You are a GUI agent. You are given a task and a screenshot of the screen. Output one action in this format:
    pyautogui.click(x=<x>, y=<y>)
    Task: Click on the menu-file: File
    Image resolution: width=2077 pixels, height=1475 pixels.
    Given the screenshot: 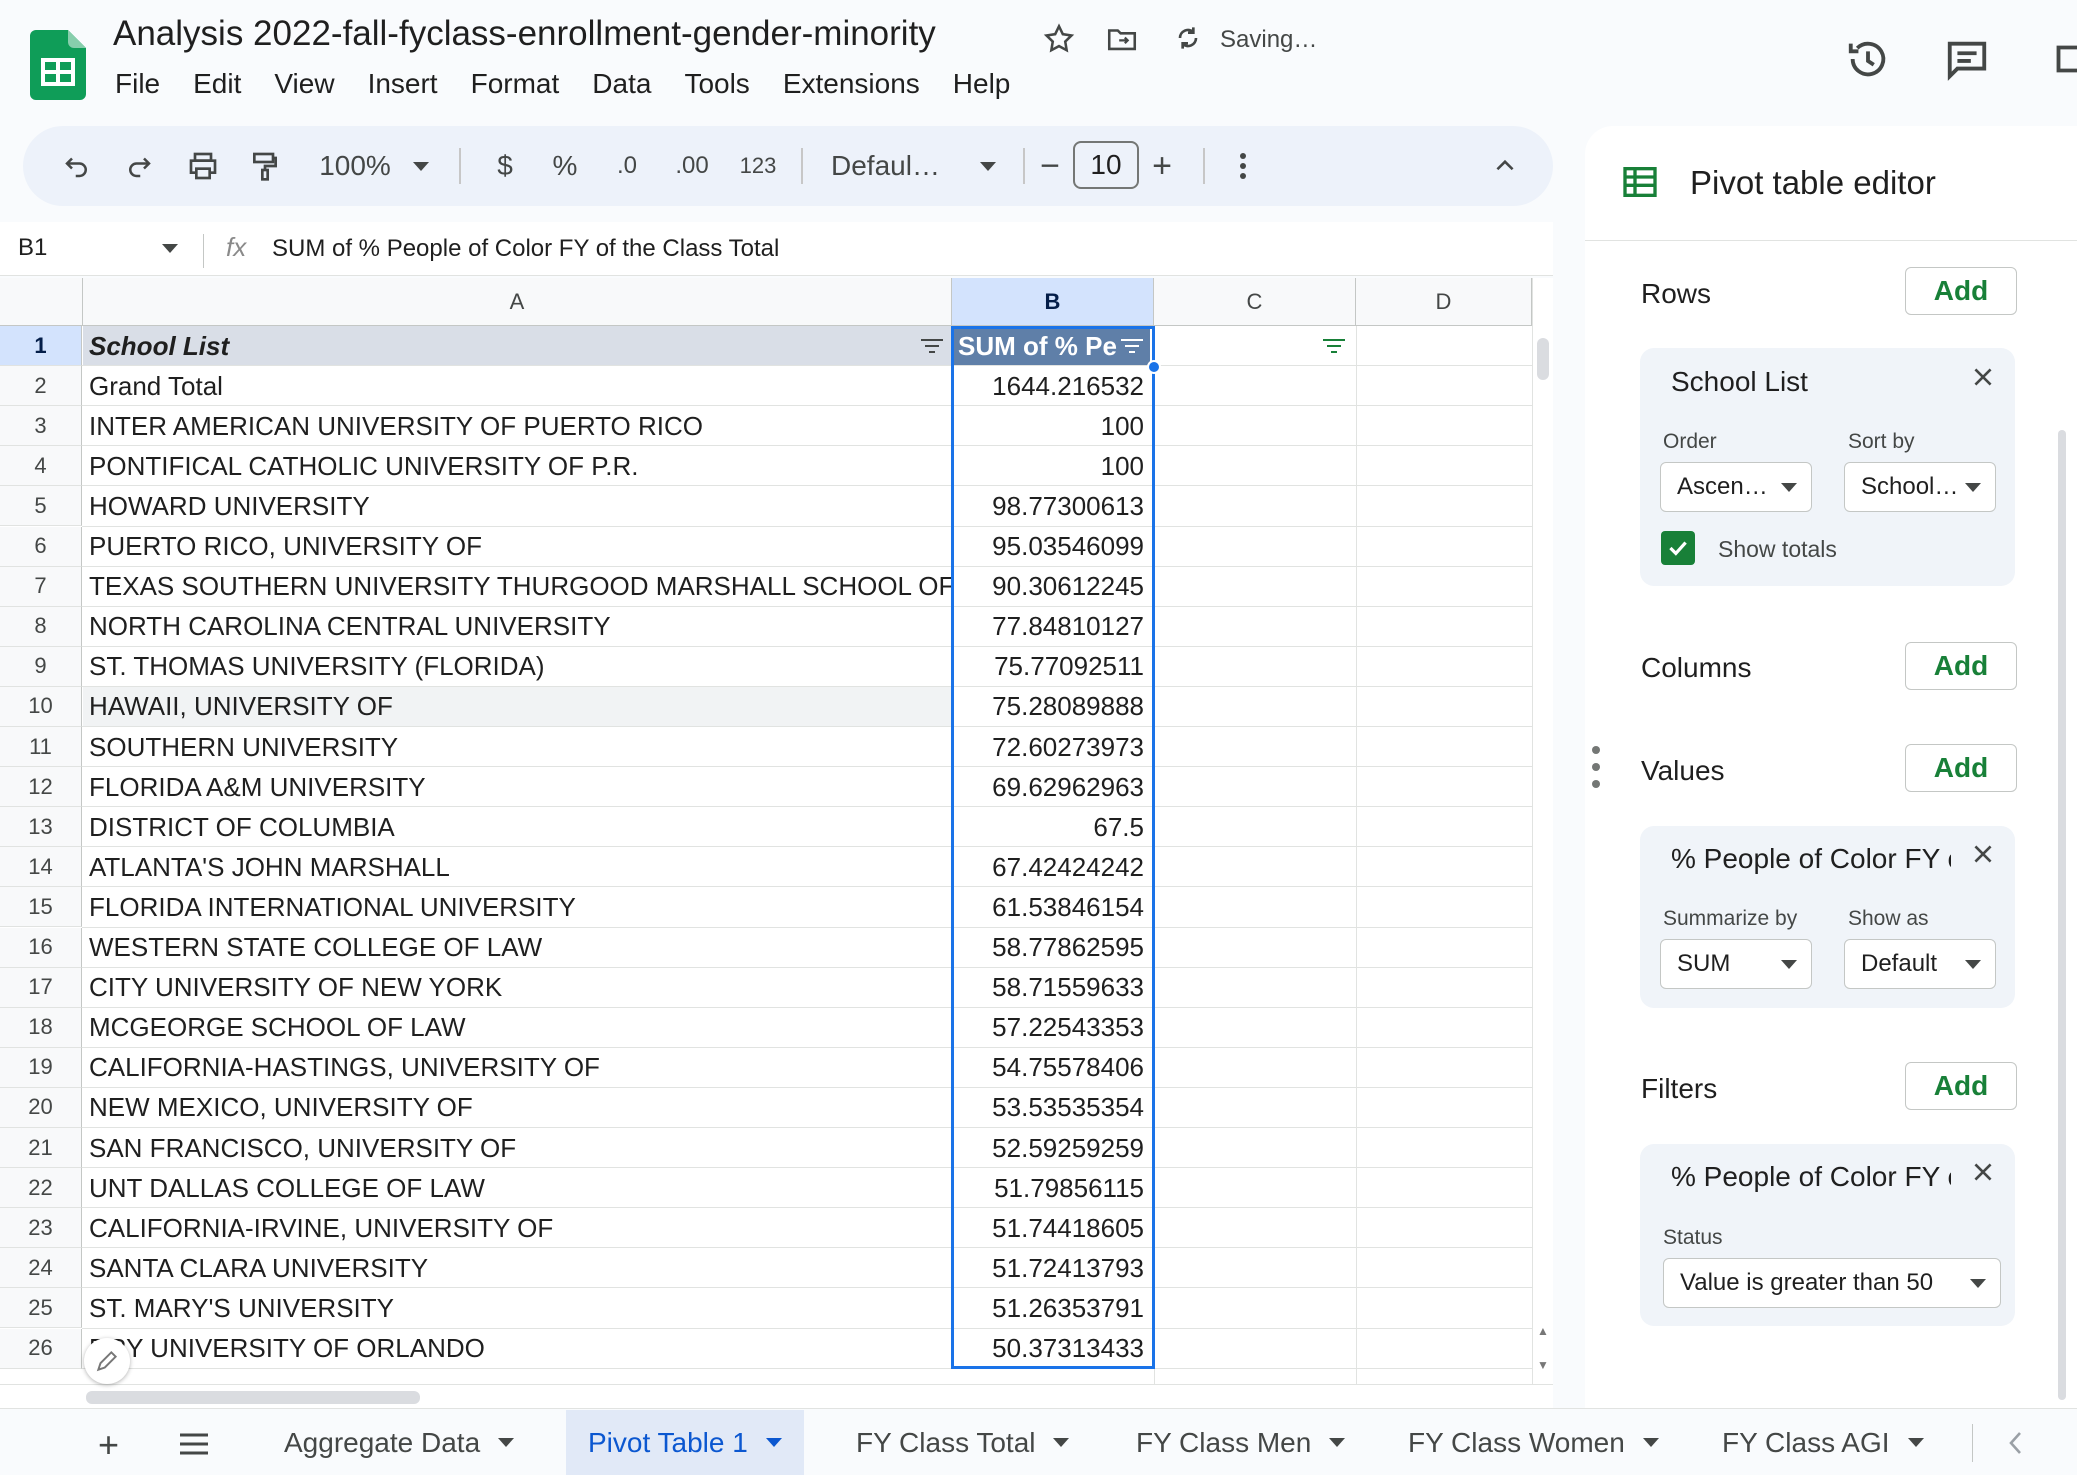 What is the action you would take?
    pyautogui.click(x=137, y=84)
    